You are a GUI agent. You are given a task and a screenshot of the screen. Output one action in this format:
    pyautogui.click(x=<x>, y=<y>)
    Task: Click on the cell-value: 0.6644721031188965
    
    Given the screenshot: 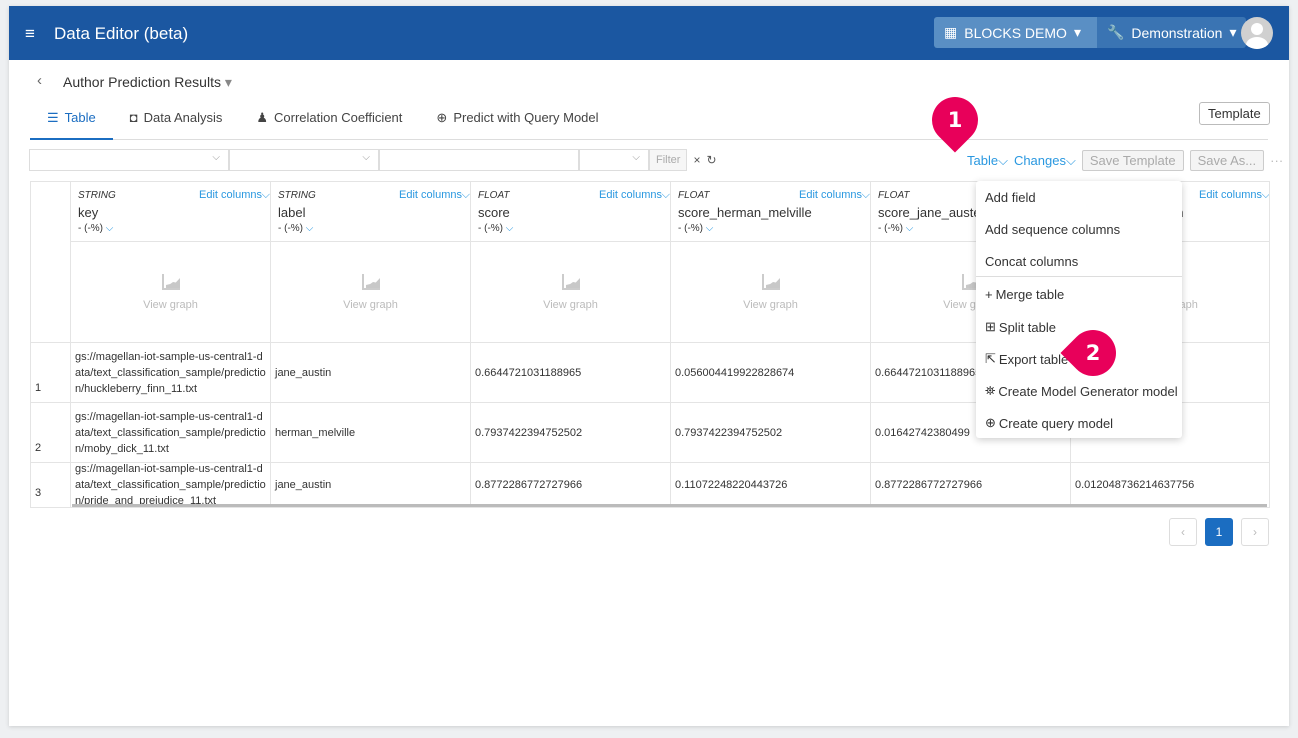 What is the action you would take?
    pyautogui.click(x=928, y=372)
    